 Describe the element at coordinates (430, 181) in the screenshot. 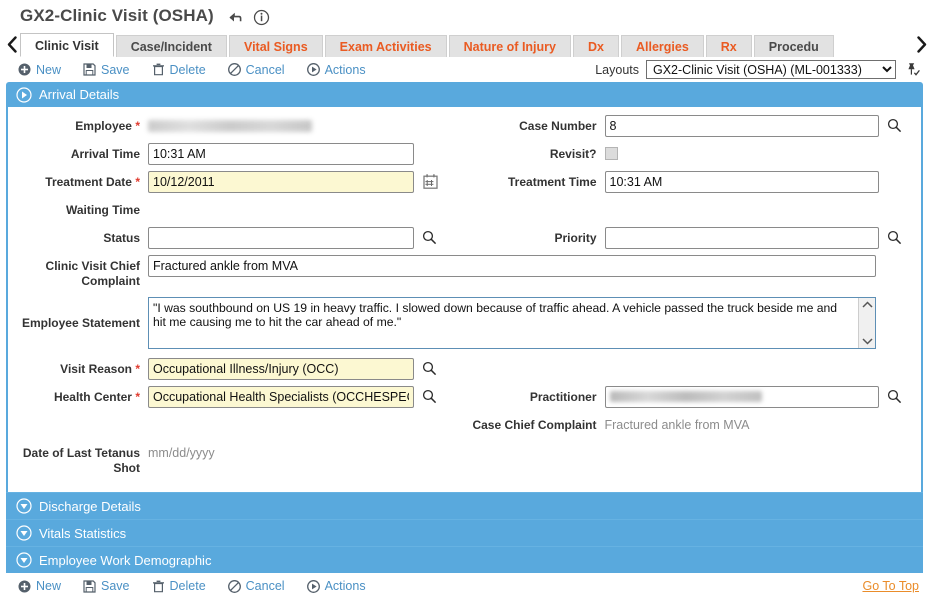

I see `calendar-icon` at that location.